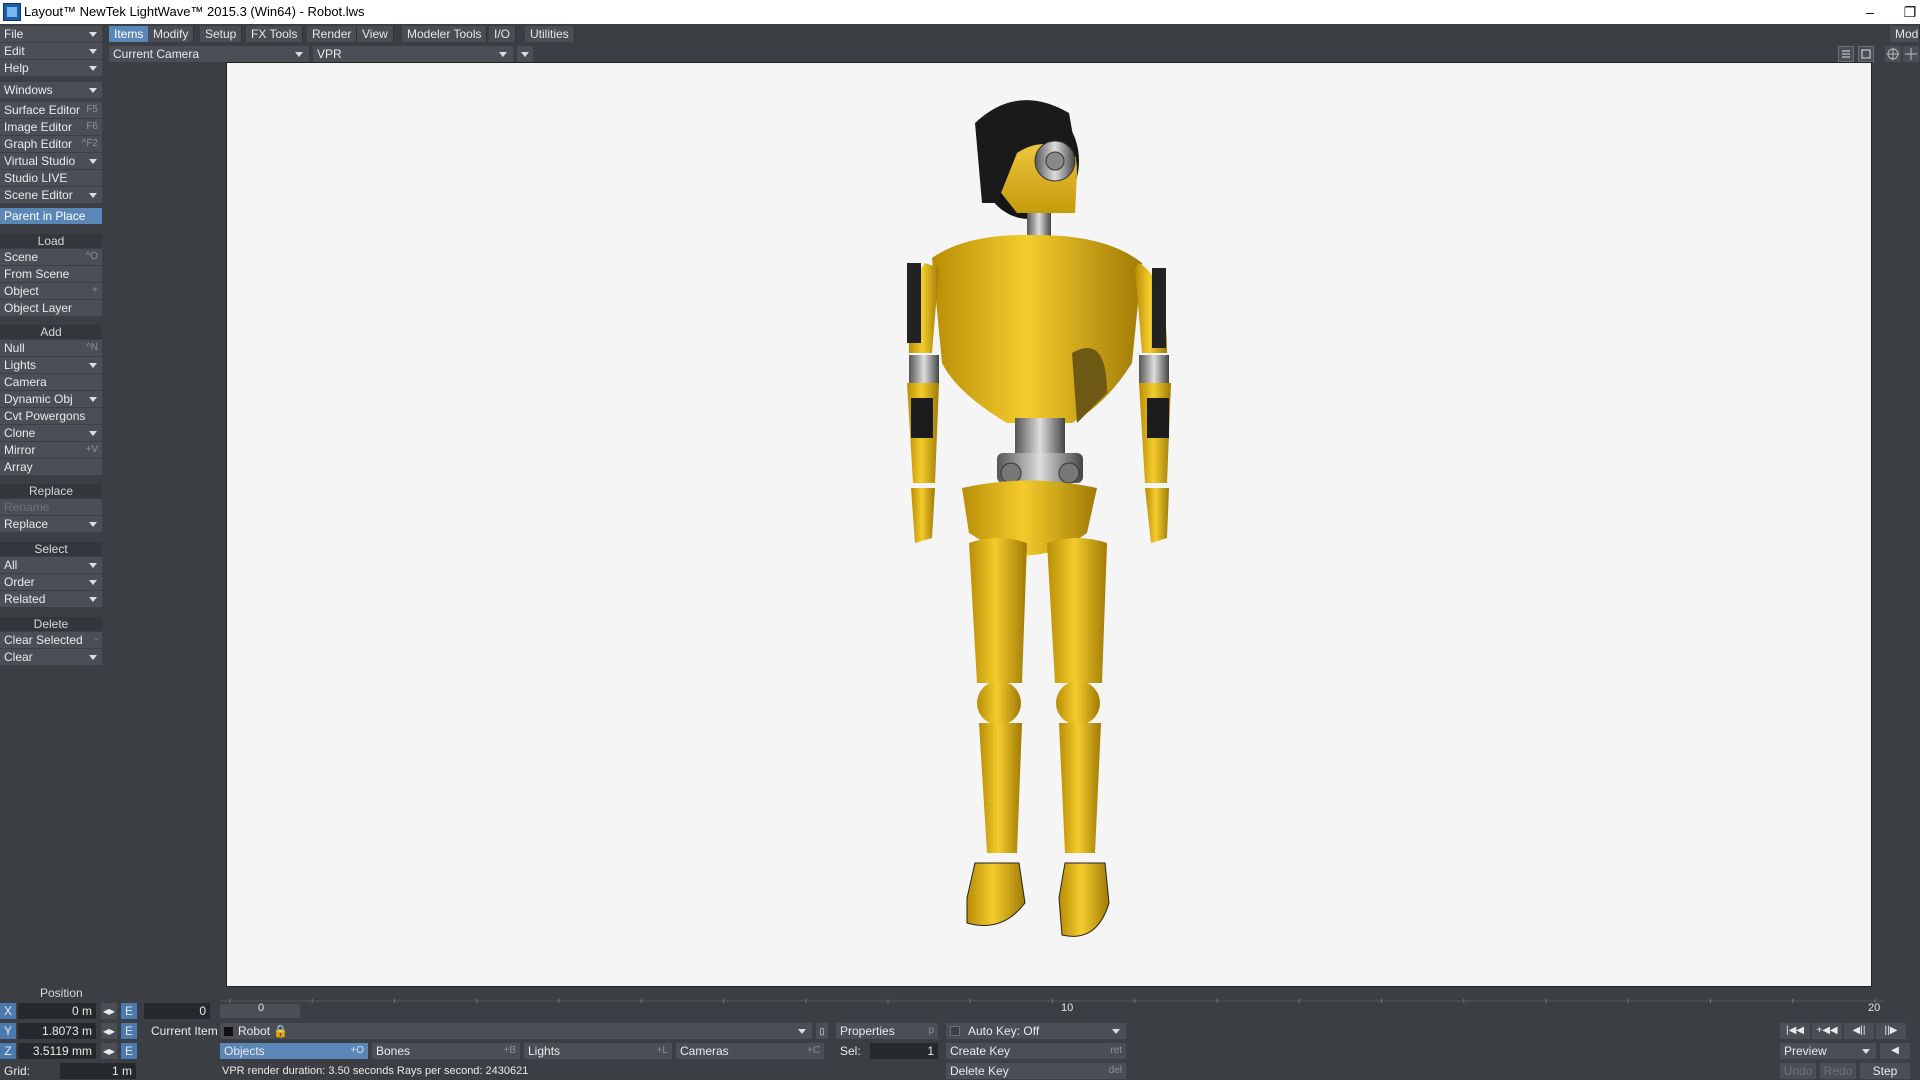  I want to click on minimize-button: –, so click(1870, 12).